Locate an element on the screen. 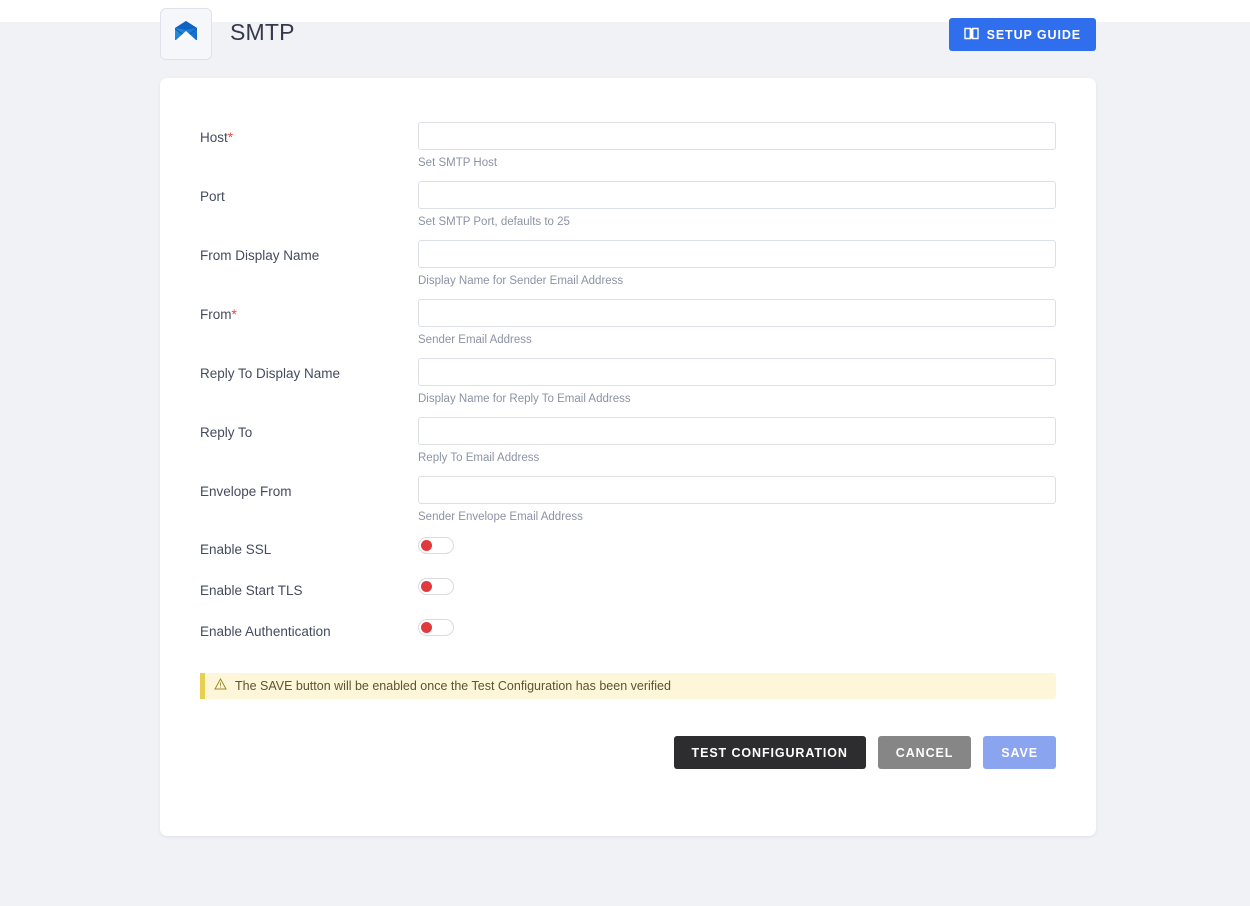 The height and width of the screenshot is (906, 1250). form-actions: TEST CONFIGURATION CANCEL SAVE is located at coordinates (628, 752).